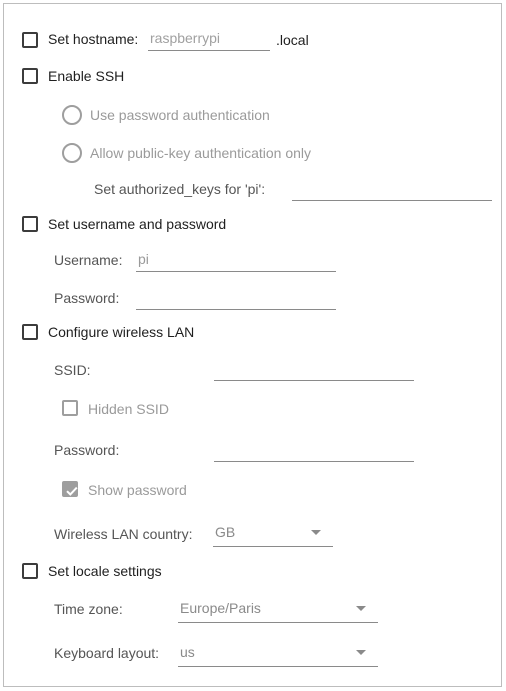  I want to click on checkmark-icon, so click(72, 491).